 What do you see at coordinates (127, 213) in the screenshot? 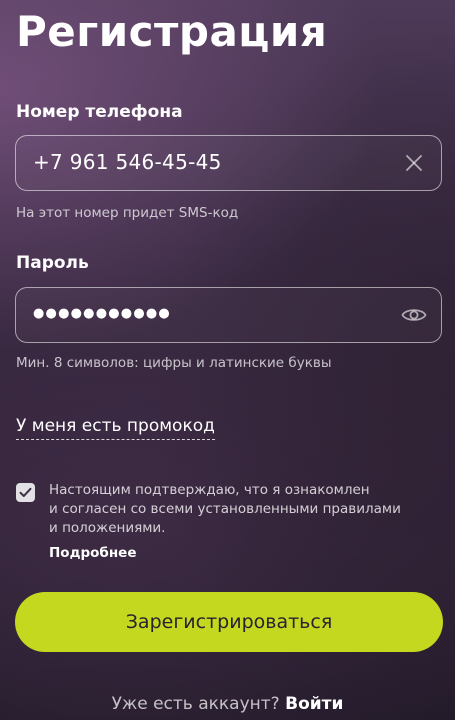
I see `phone-hint: На этот номер придет SMS-код` at bounding box center [127, 213].